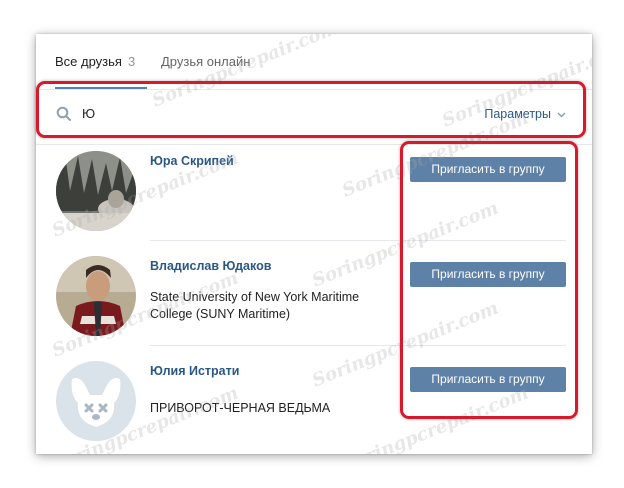  Describe the element at coordinates (561, 115) in the screenshot. I see `chevron-down-icon` at that location.